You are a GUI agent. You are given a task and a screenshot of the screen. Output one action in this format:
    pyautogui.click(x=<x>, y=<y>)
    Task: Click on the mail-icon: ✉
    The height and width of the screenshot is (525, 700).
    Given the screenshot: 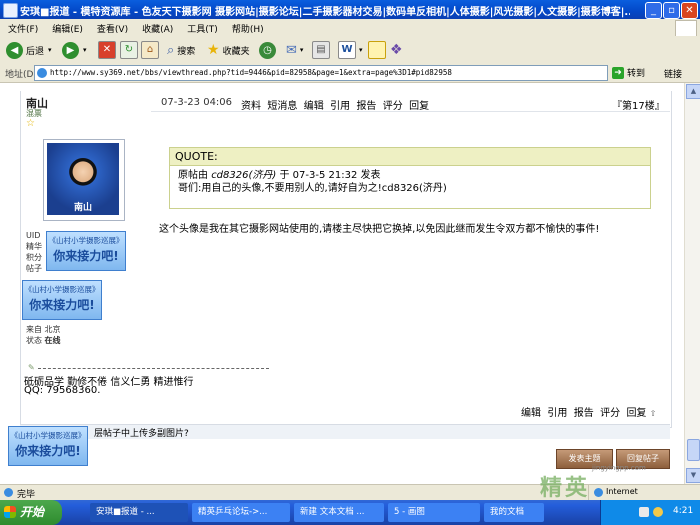 What is the action you would take?
    pyautogui.click(x=291, y=50)
    